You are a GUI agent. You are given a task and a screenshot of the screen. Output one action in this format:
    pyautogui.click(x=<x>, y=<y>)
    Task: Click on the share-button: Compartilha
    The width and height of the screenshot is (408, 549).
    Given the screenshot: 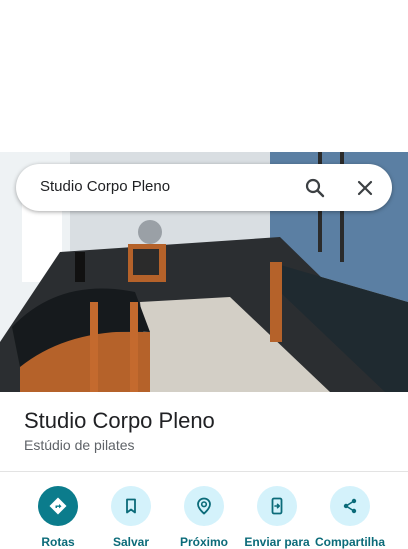 What is the action you would take?
    pyautogui.click(x=350, y=517)
    